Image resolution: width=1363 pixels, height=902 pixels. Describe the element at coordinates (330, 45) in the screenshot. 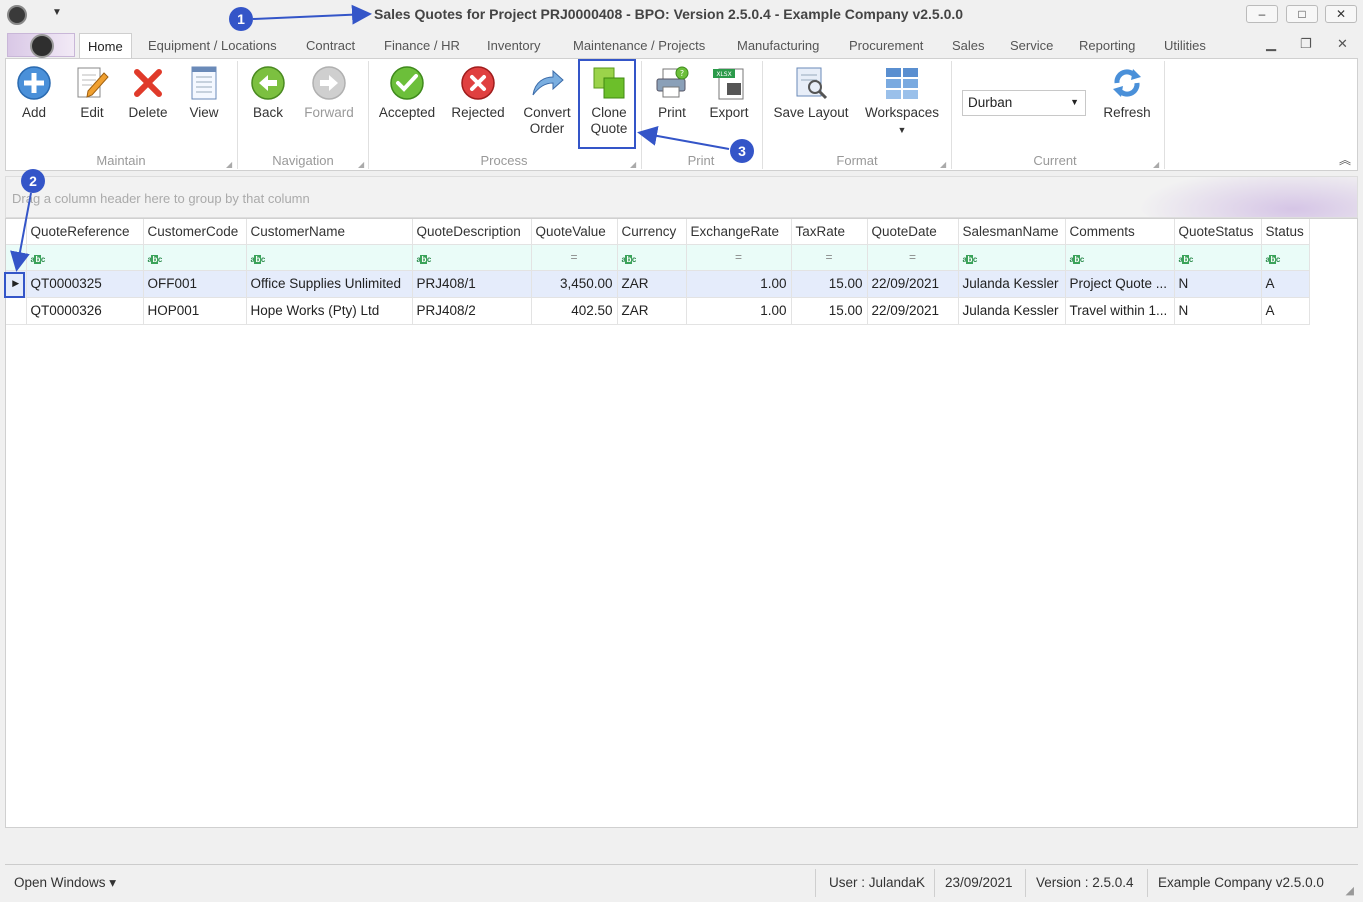

I see `tab-contract: Contract` at that location.